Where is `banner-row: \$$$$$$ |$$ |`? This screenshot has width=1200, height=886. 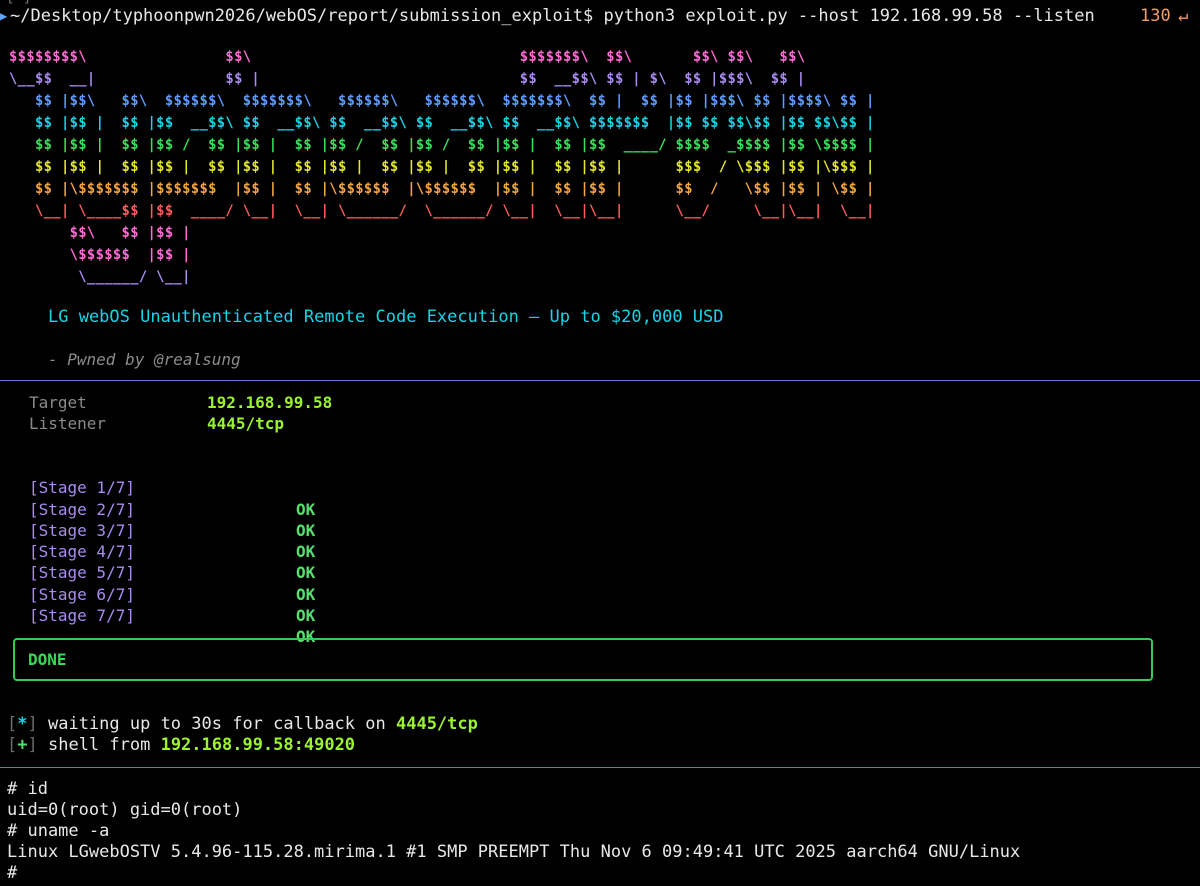 banner-row: \$$$$$$ |$$ | is located at coordinates (100, 255).